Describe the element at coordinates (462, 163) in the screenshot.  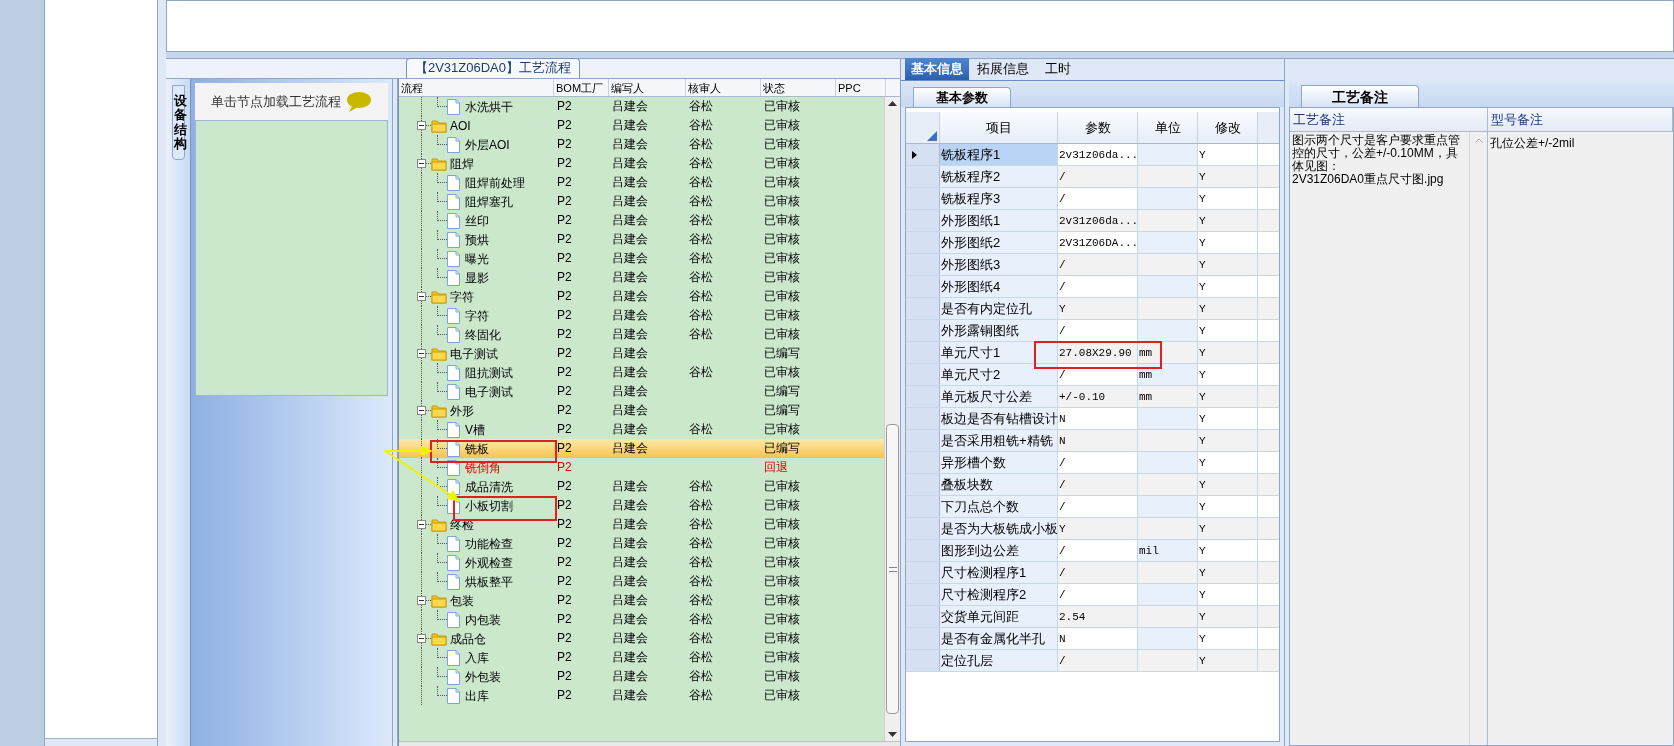
I see `tree-node-label: 阻焊` at that location.